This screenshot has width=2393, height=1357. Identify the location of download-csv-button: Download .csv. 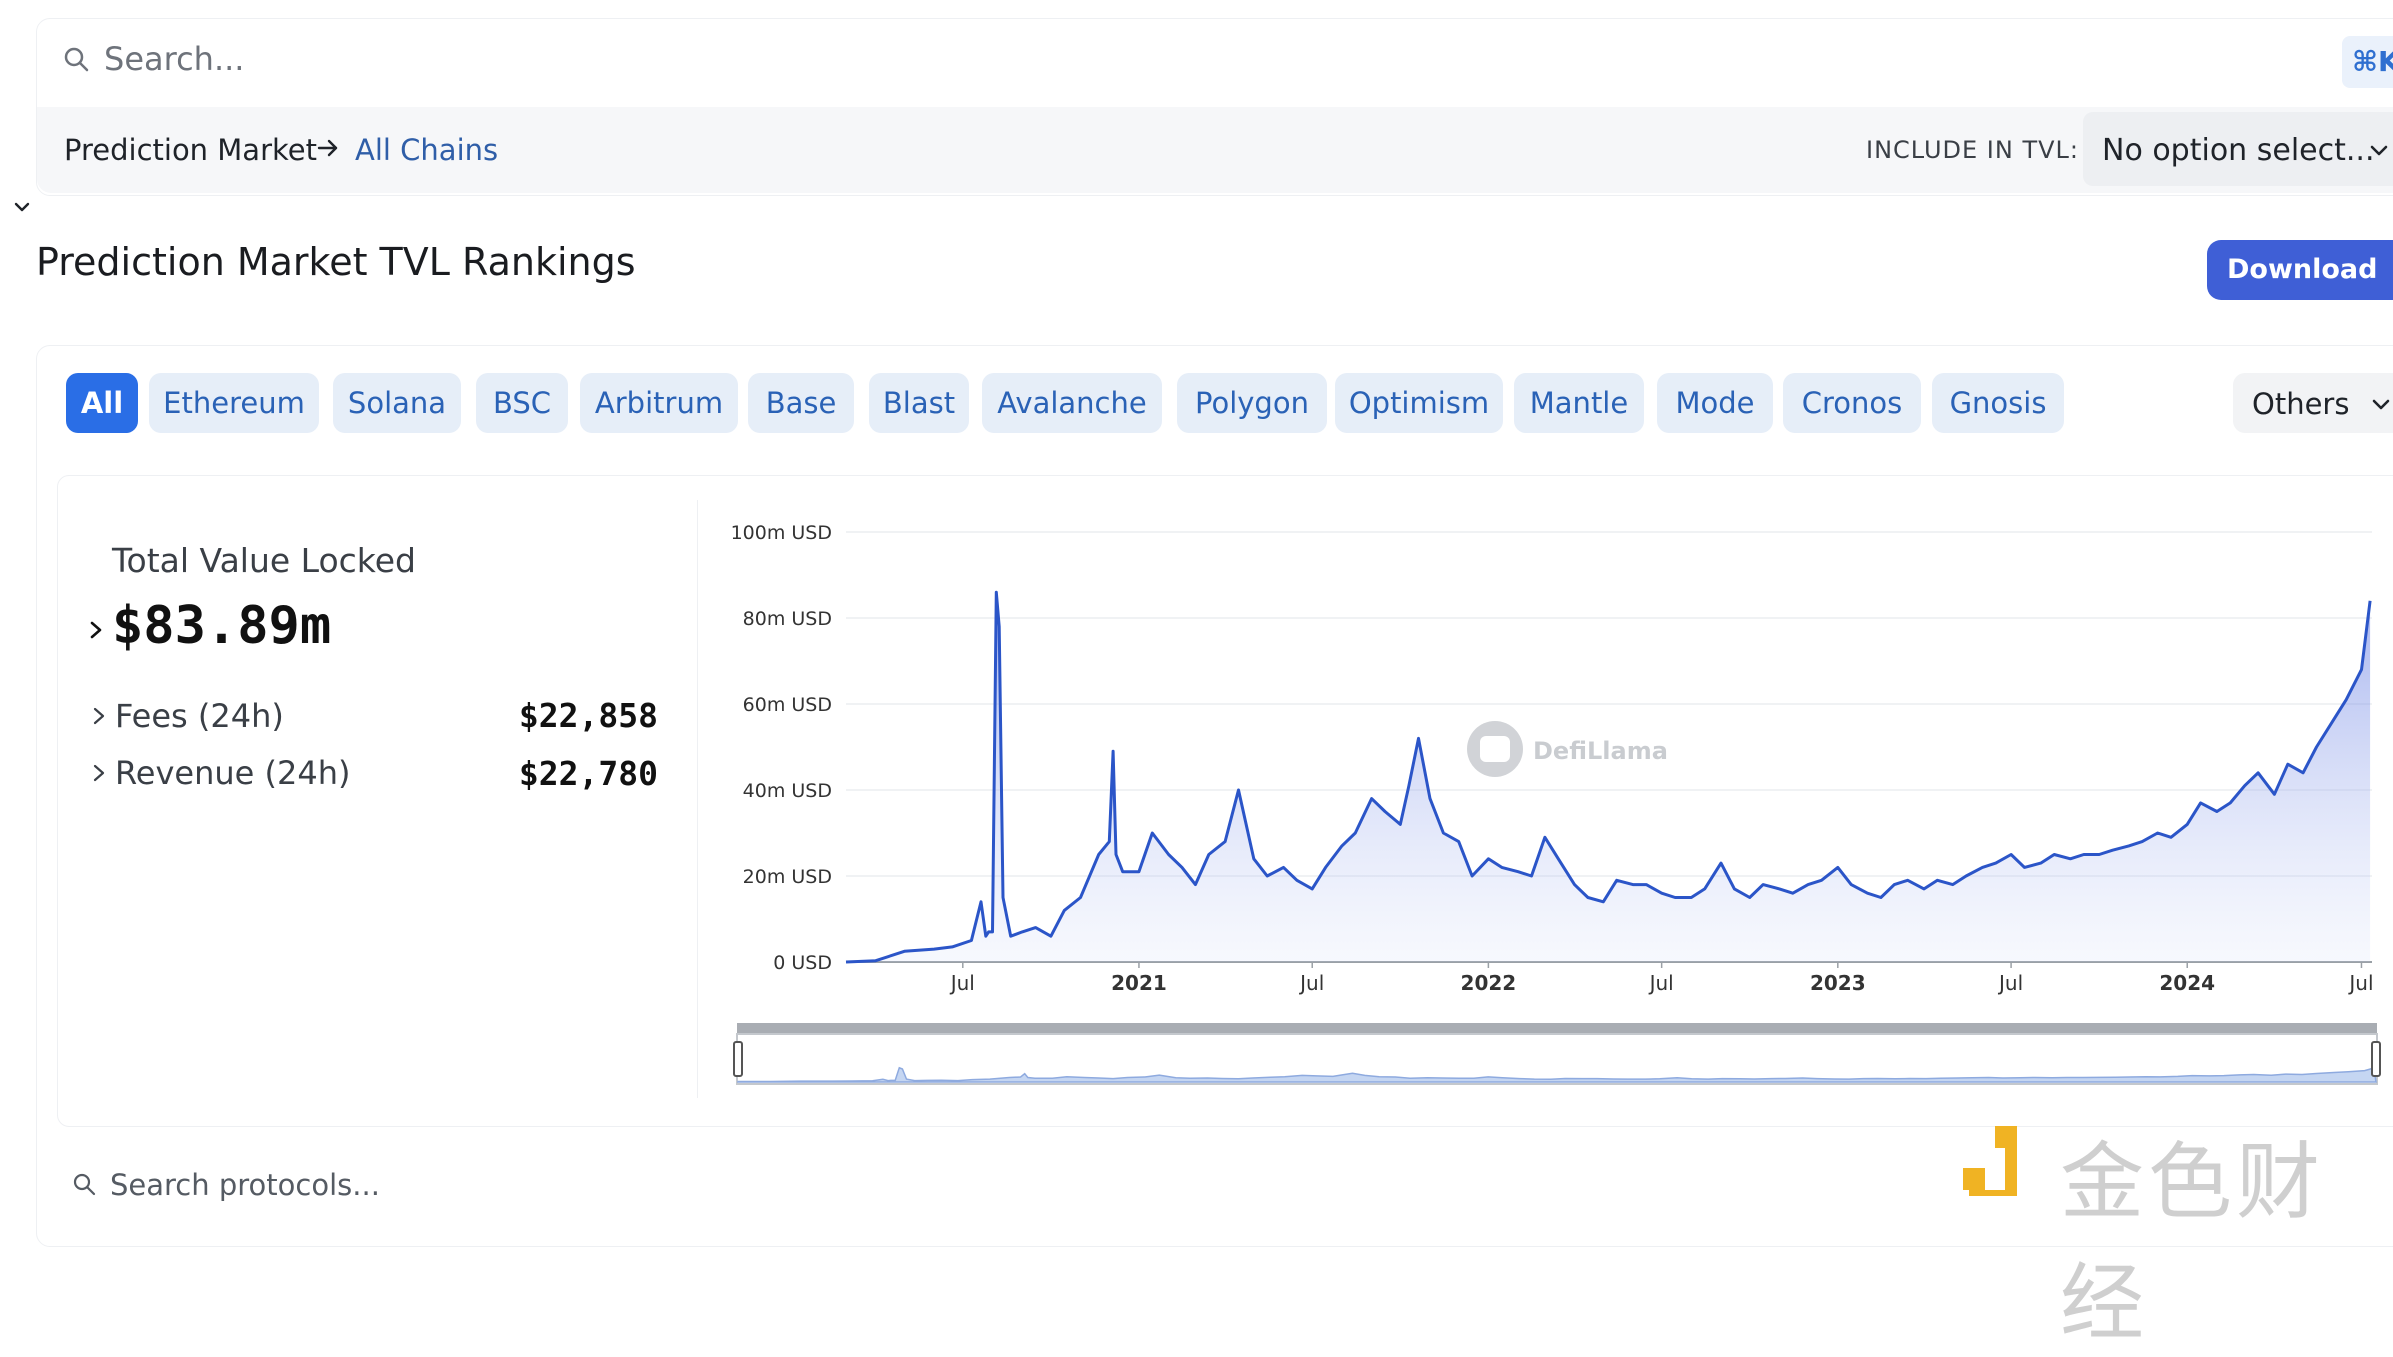
(2300, 292).